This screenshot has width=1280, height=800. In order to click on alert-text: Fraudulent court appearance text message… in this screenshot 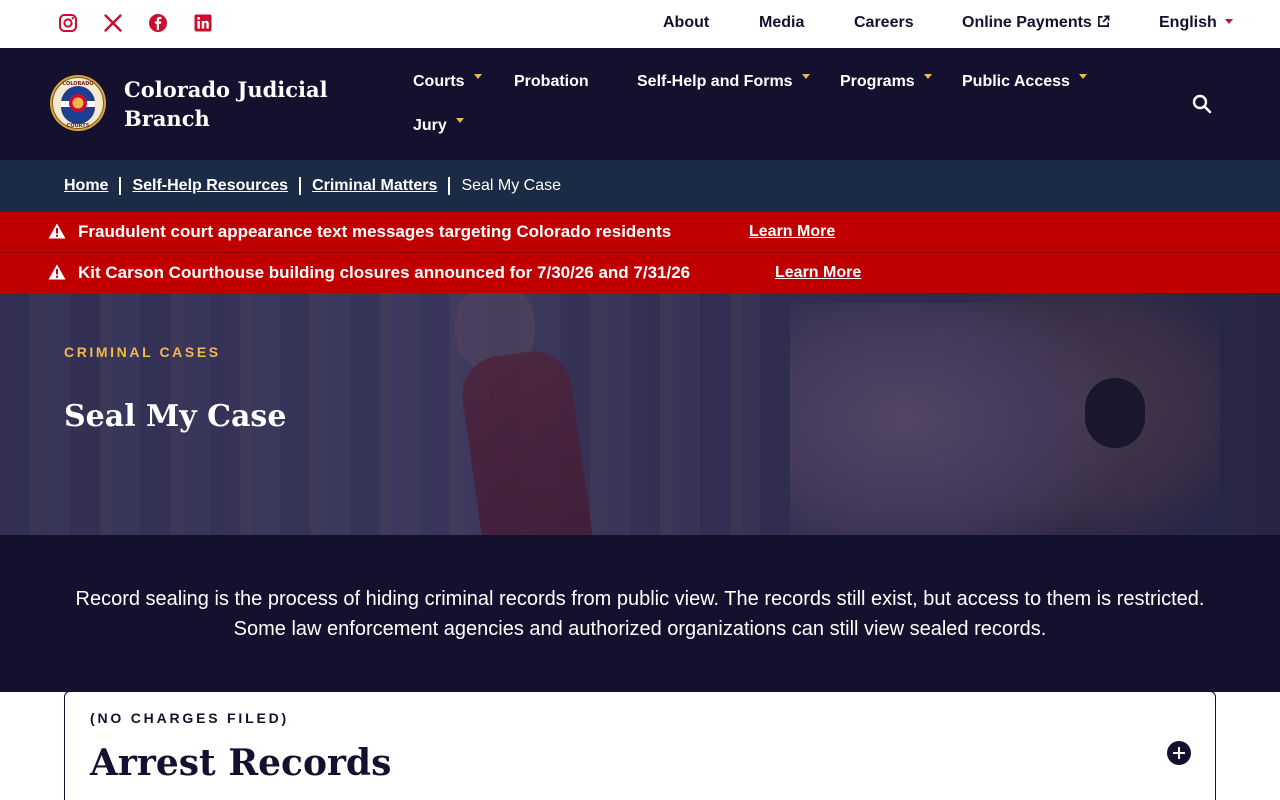, I will do `click(375, 231)`.